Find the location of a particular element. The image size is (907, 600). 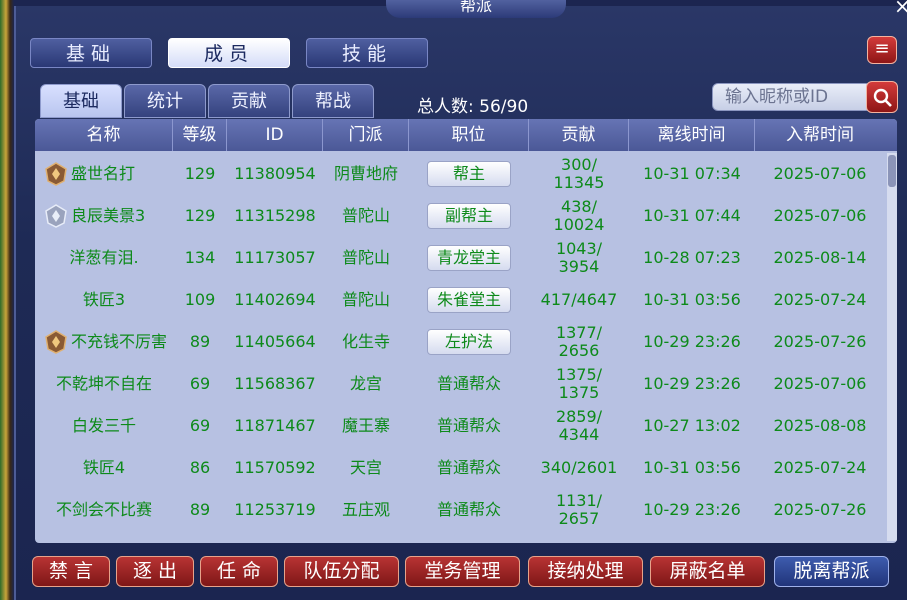

expel-button: 逐 出 is located at coordinates (155, 571).